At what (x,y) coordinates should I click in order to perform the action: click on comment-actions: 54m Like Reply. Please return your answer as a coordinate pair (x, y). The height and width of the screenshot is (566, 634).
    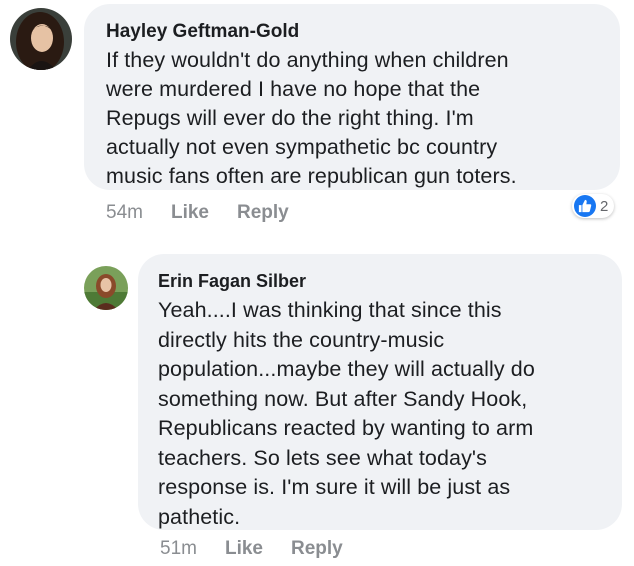
    Looking at the image, I should click on (197, 213).